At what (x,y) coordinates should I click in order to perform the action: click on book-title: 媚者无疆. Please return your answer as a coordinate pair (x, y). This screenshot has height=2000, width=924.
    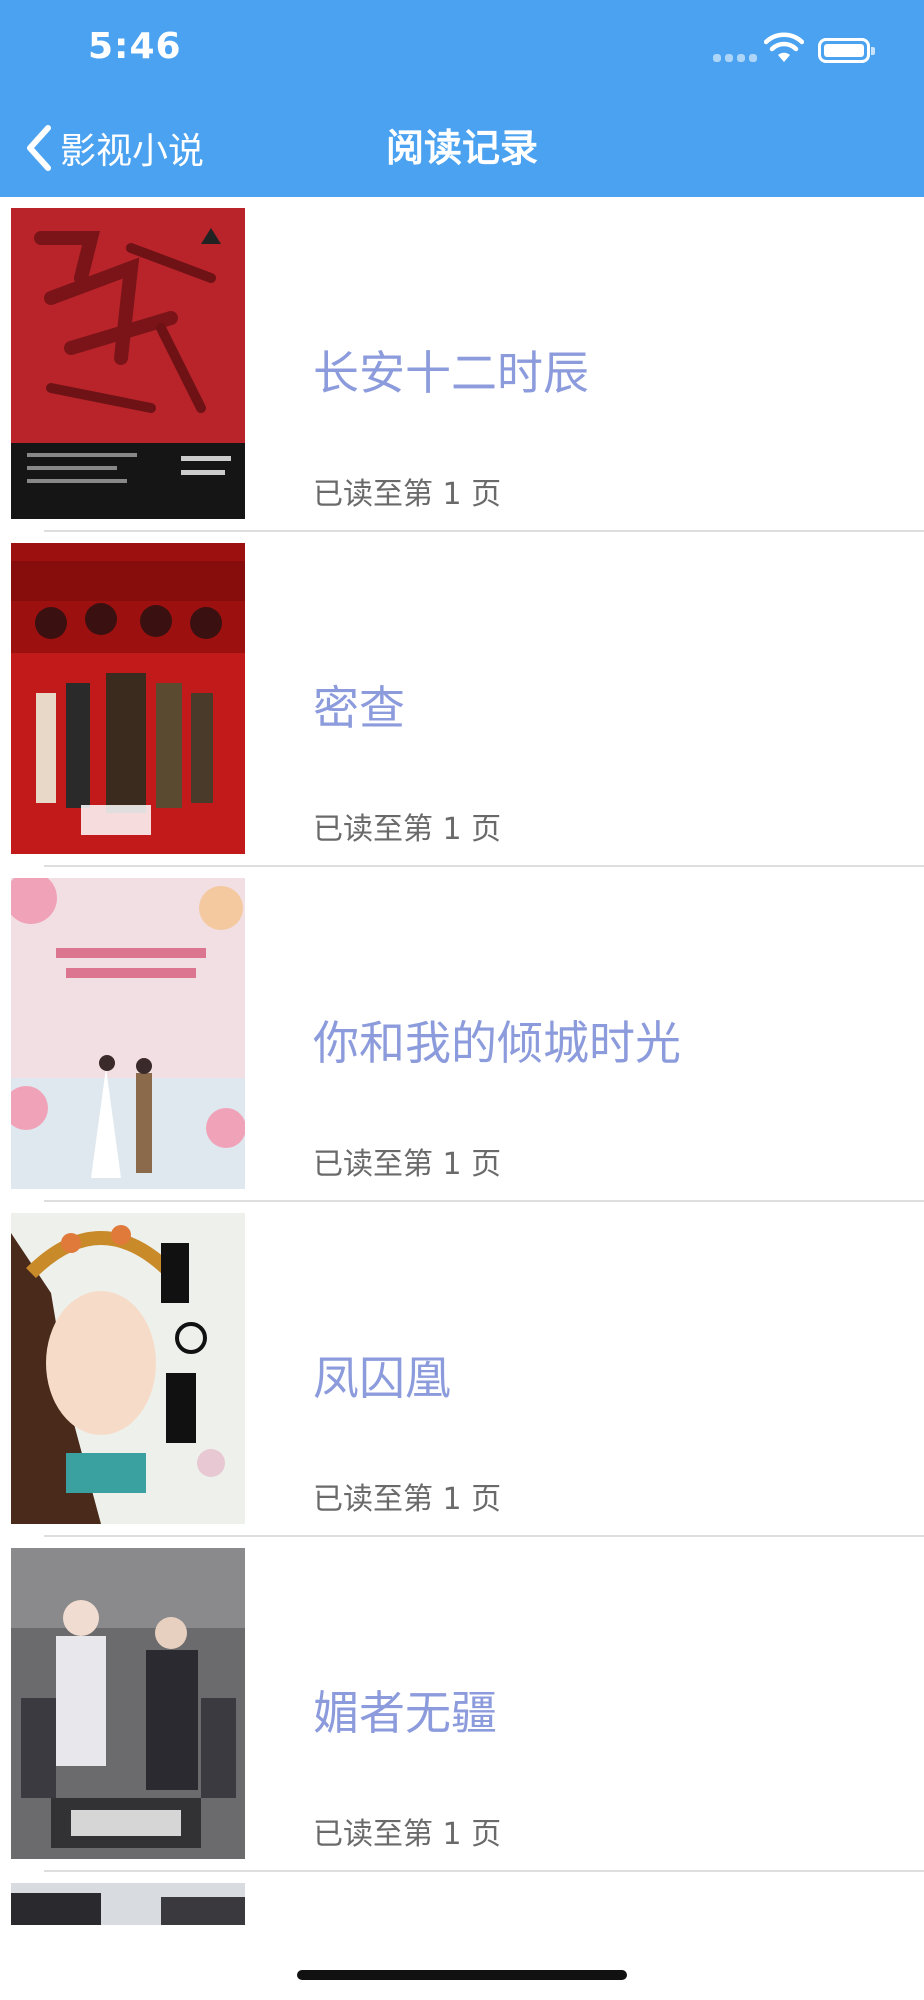
    Looking at the image, I should click on (405, 1713).